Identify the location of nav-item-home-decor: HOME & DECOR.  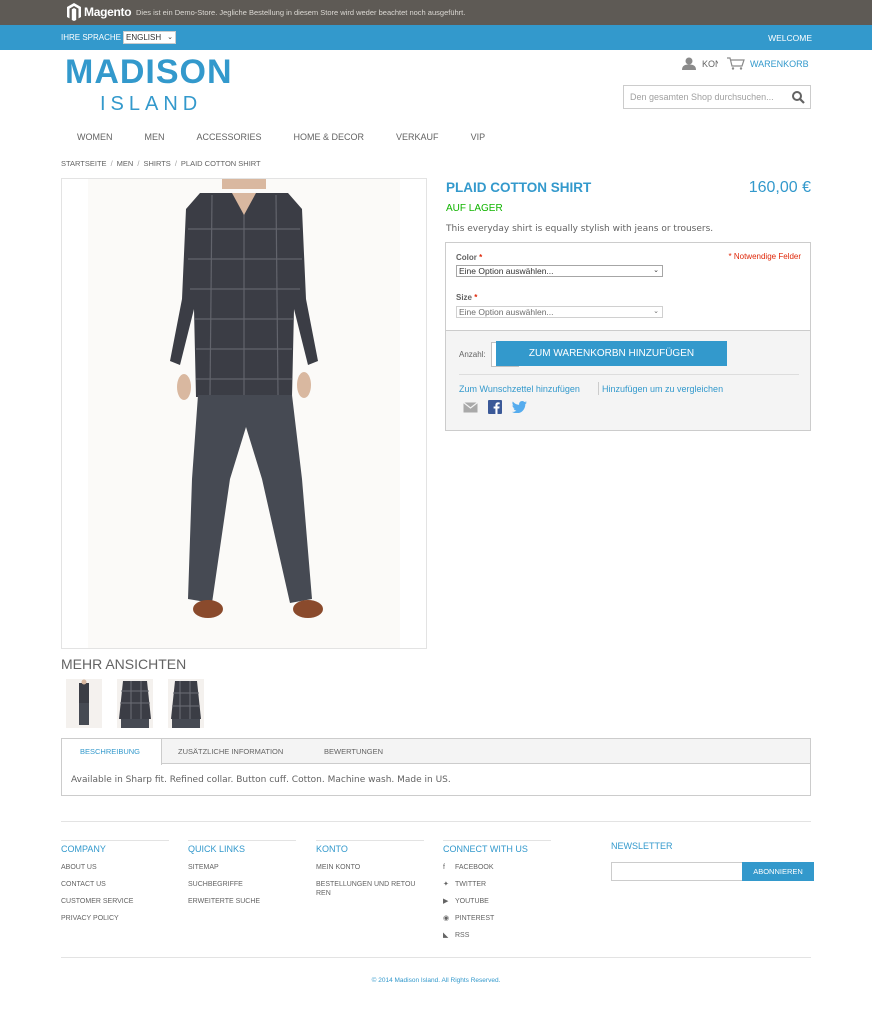
(329, 137).